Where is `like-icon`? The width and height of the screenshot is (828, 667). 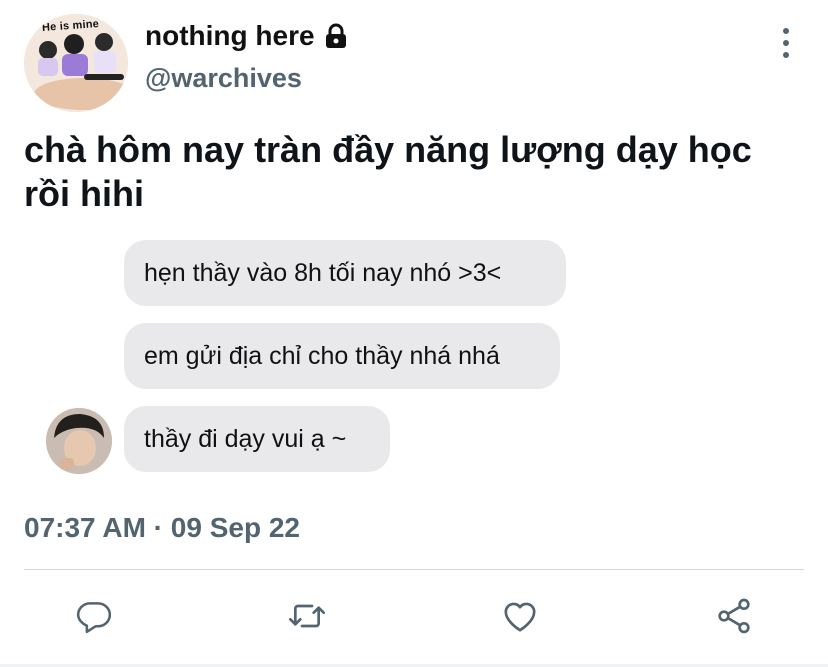
like-icon is located at coordinates (520, 617).